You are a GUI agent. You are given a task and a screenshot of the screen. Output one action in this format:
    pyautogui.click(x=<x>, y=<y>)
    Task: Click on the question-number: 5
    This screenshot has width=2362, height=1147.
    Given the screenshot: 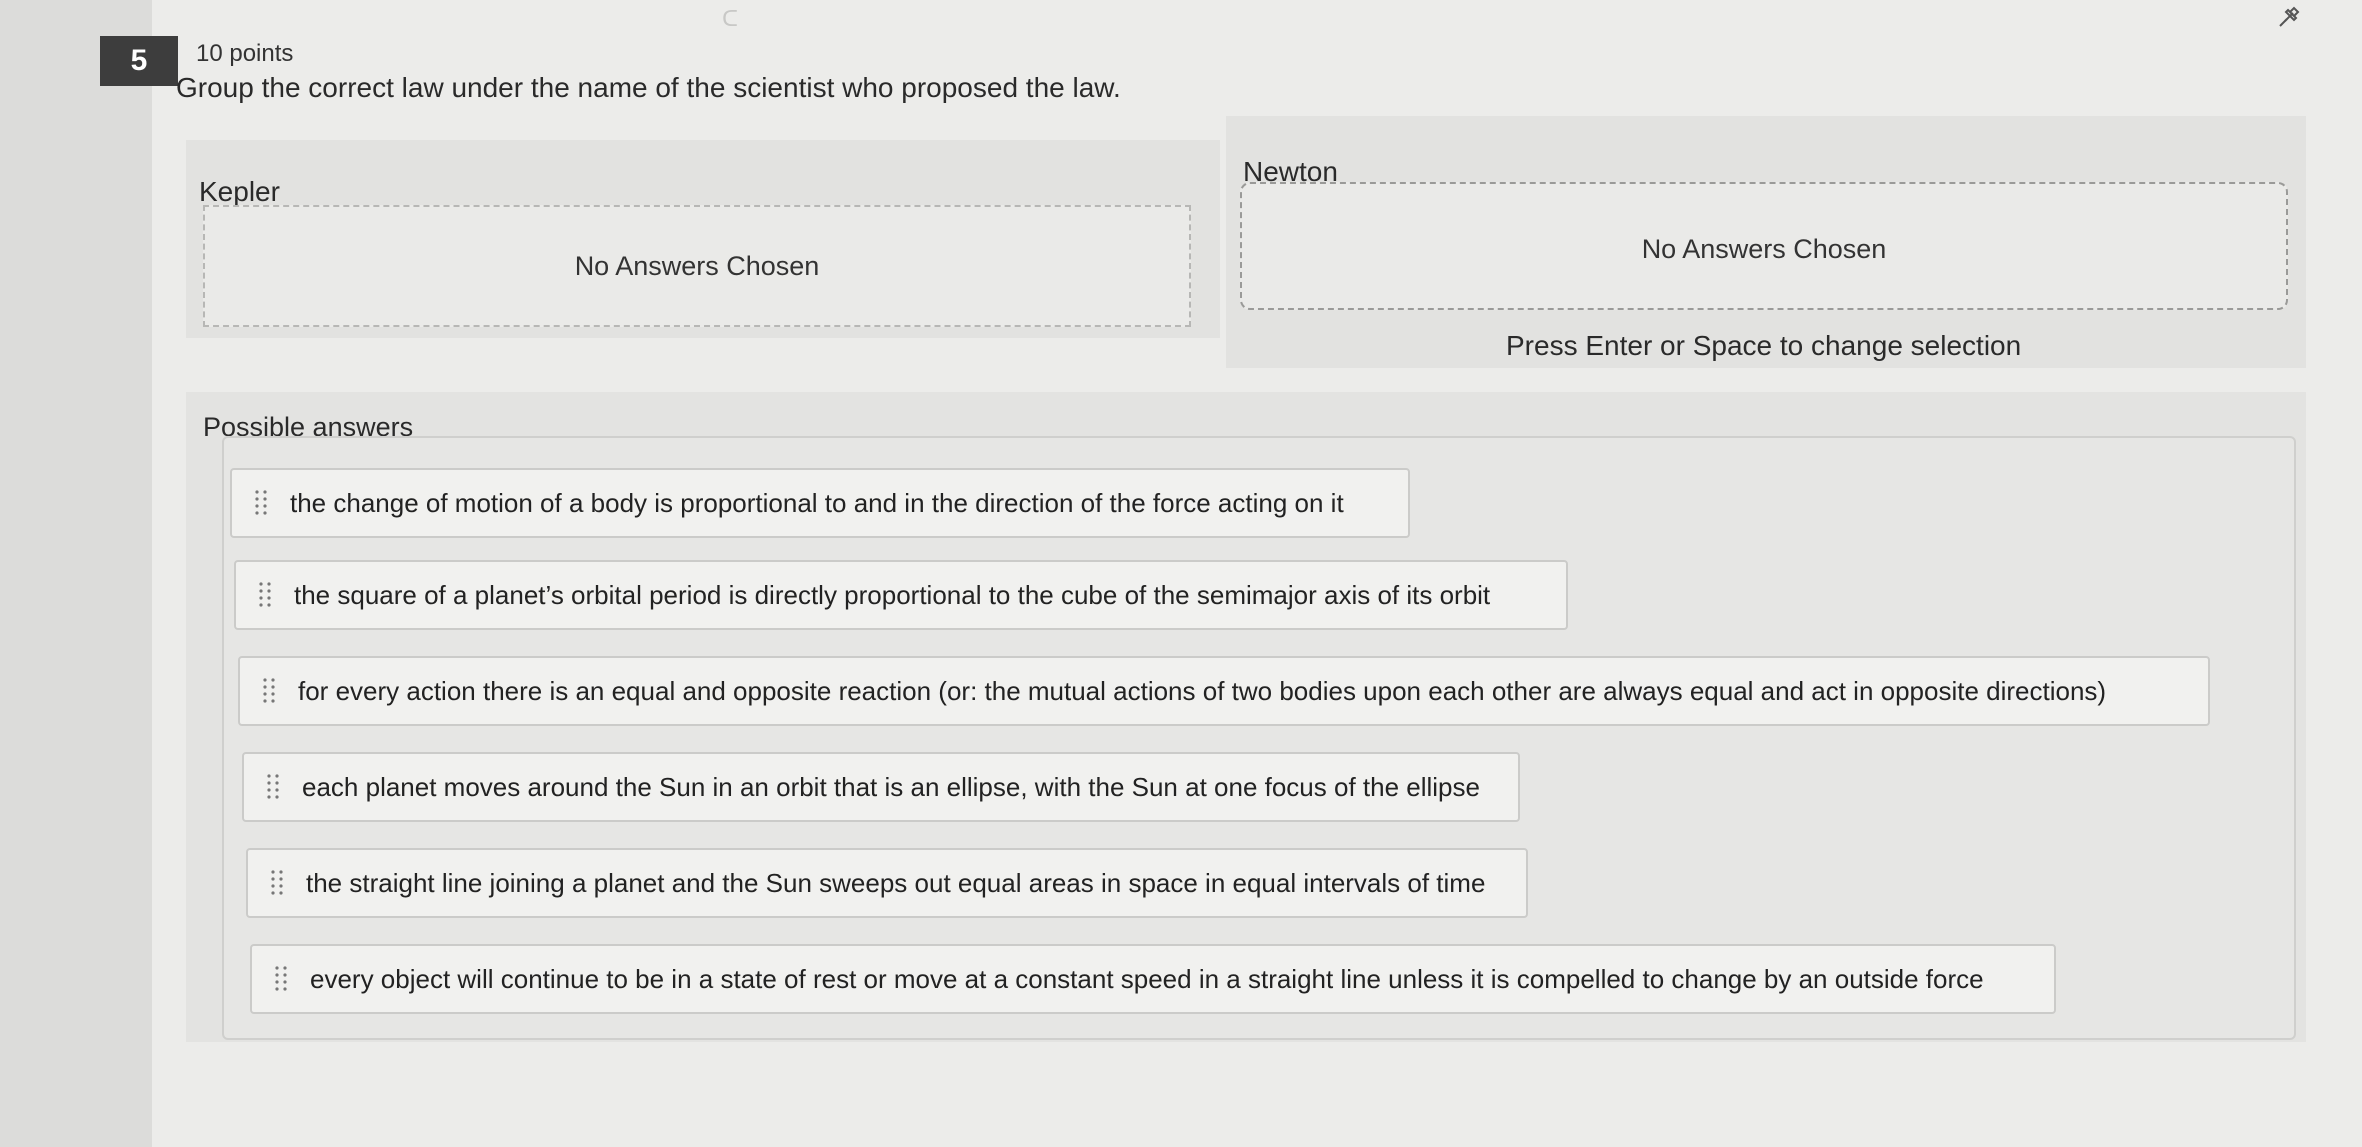 What is the action you would take?
    pyautogui.click(x=139, y=61)
    